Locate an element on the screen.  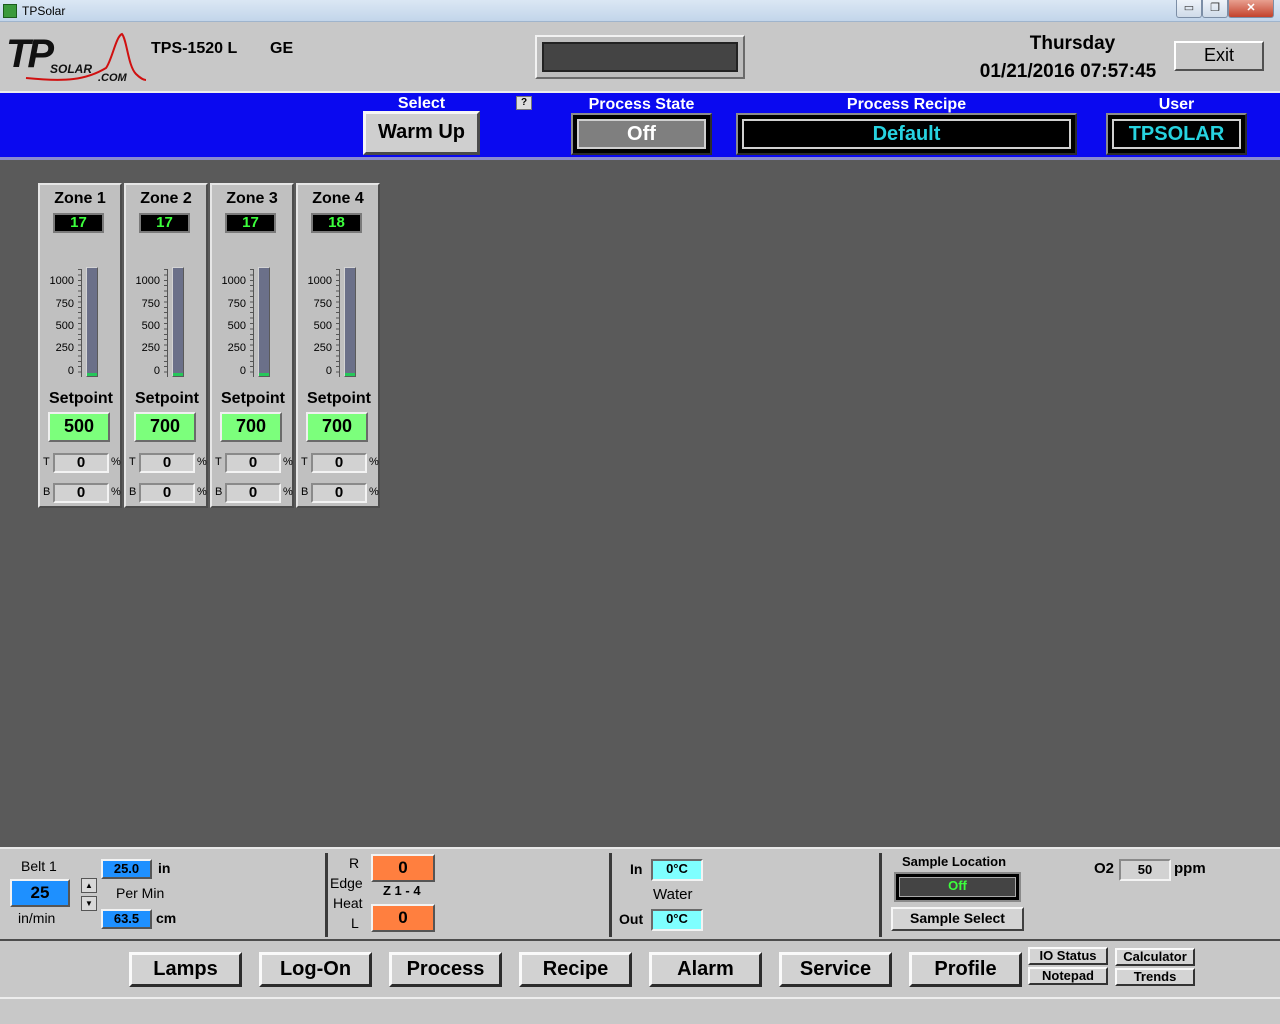
help-icon: ? is located at coordinates (524, 103).